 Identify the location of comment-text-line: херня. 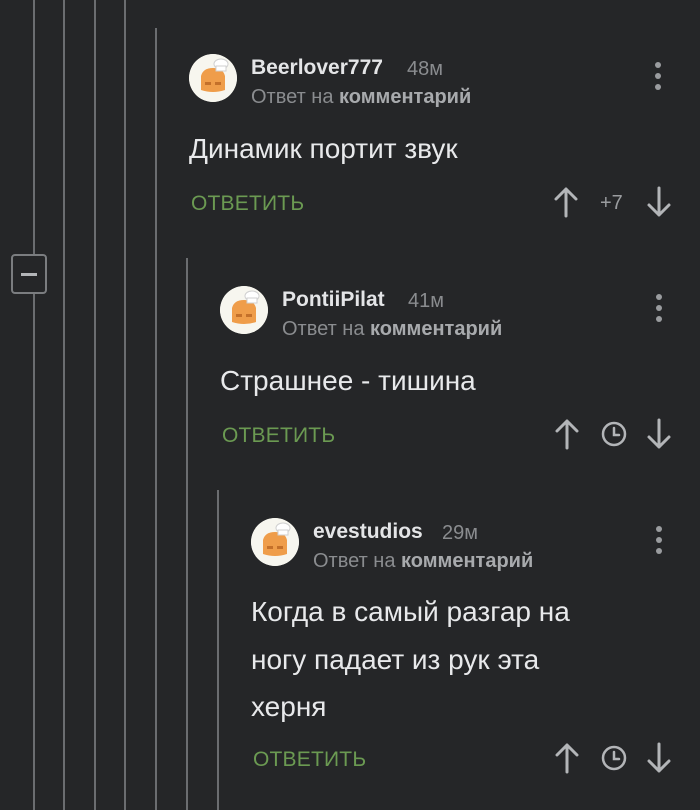
(289, 706).